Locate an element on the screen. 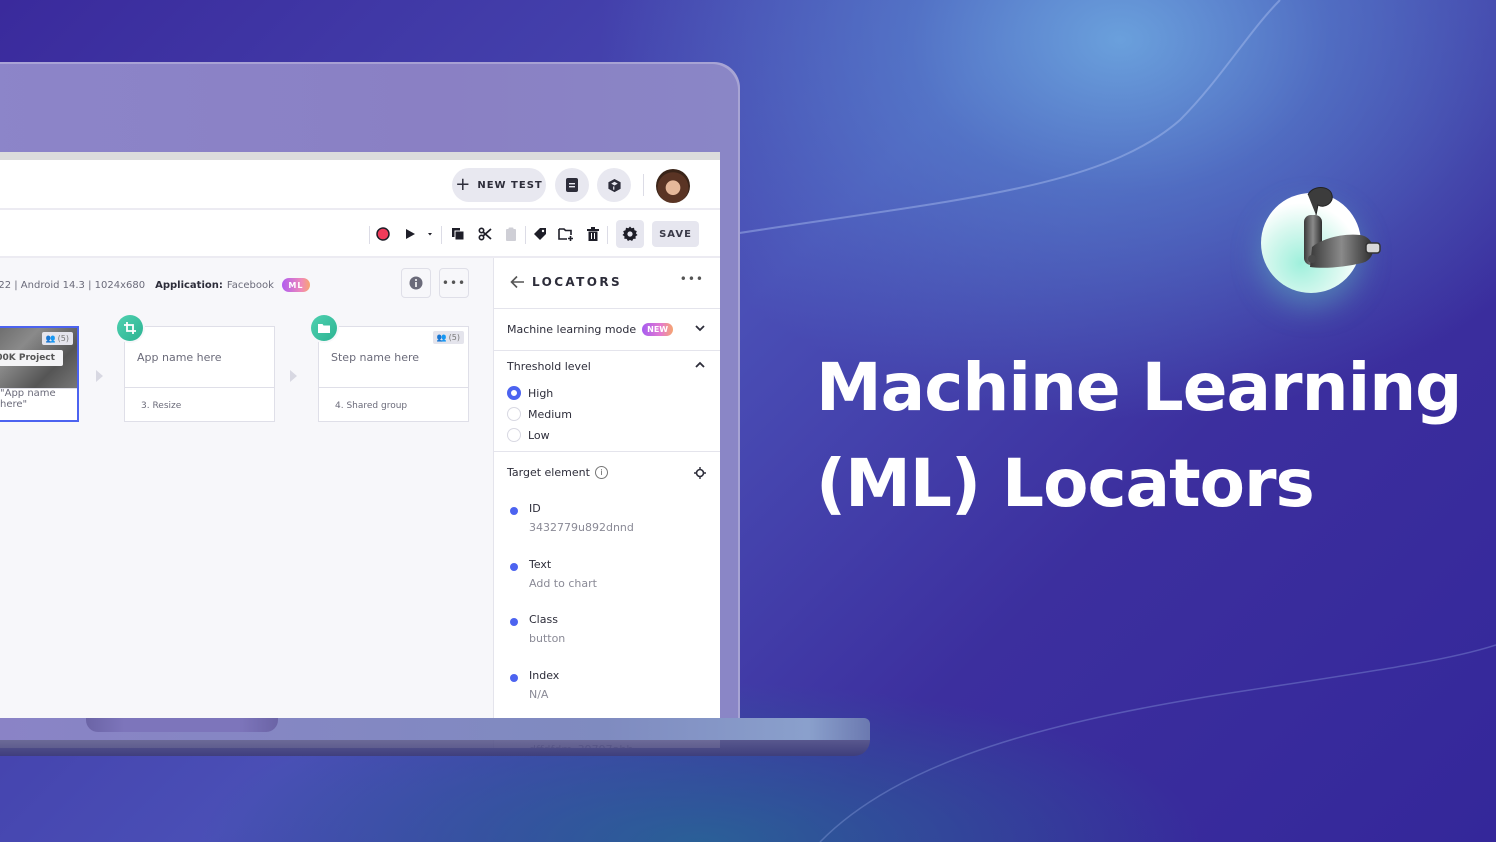 This screenshot has width=1496, height=842. new-test-label: NEW TEST is located at coordinates (510, 185).